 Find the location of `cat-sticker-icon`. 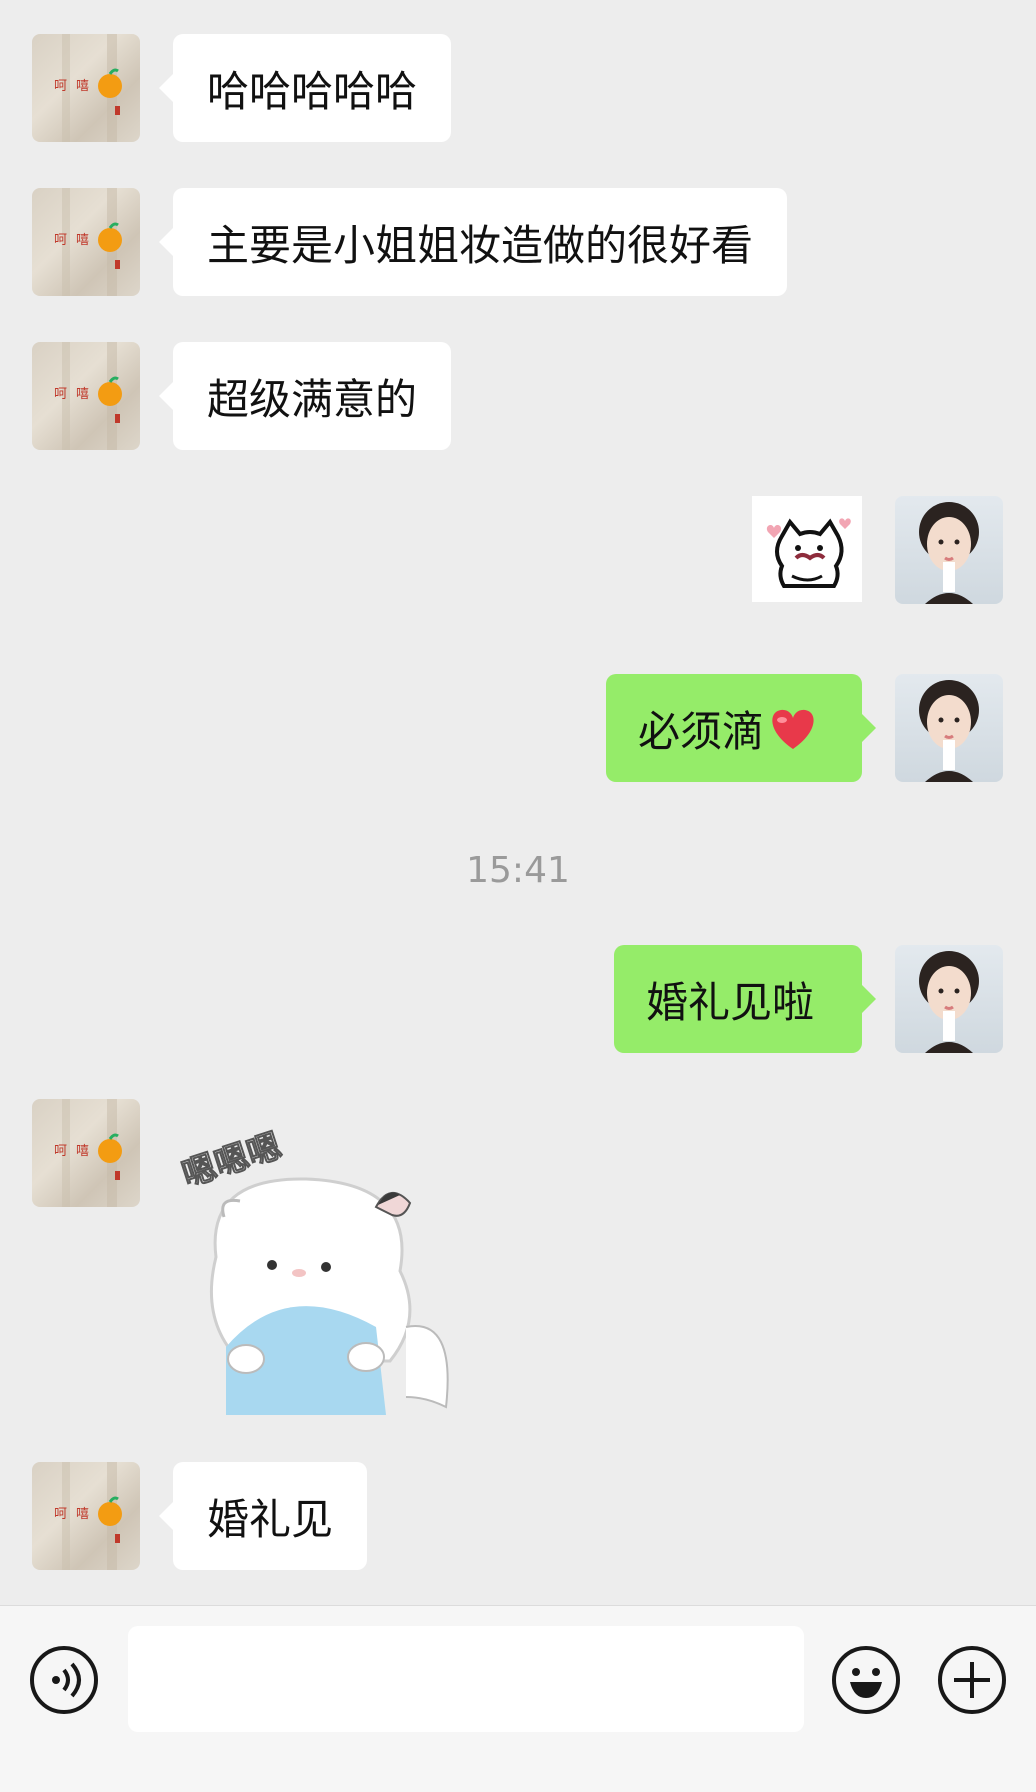

cat-sticker-icon is located at coordinates (808, 553).